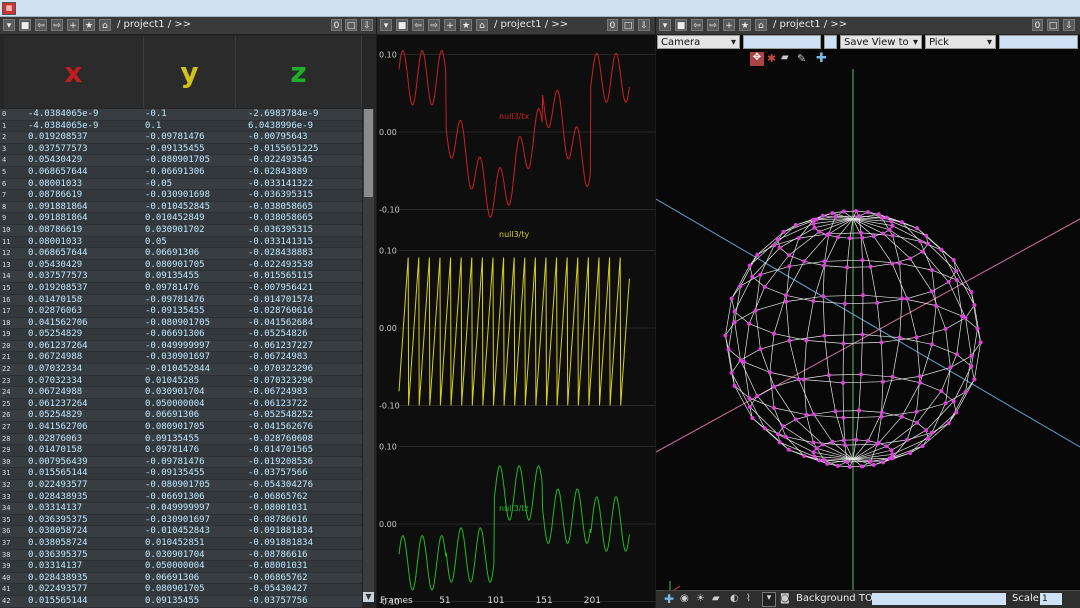 The width and height of the screenshot is (1080, 608). What do you see at coordinates (181, 451) in the screenshot?
I see `table-row: 29 0.01470158 0.09781476 -0.014701565` at bounding box center [181, 451].